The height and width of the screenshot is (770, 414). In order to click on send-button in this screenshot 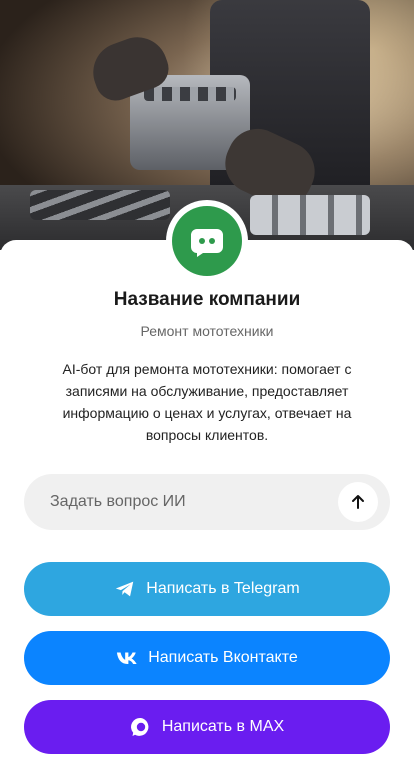, I will do `click(358, 502)`.